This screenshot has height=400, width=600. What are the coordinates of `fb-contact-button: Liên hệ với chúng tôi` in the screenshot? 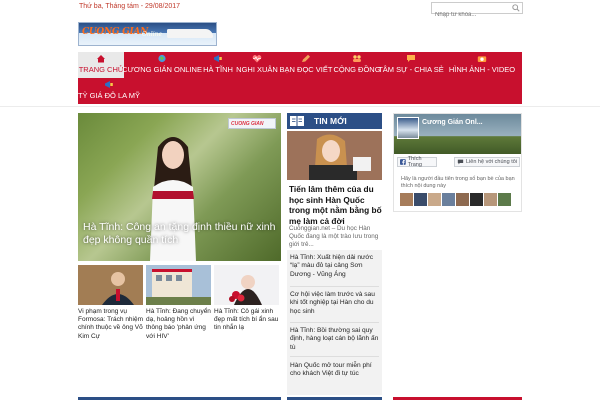 It's located at (487, 162).